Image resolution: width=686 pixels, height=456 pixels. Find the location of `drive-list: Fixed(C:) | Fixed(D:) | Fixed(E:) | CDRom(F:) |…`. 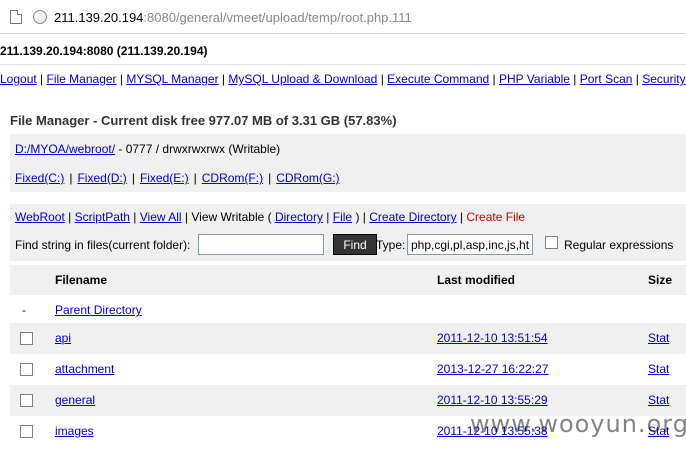

drive-list: Fixed(C:) | Fixed(D:) | Fixed(E:) | CDRom(F:) |… is located at coordinates (177, 178).